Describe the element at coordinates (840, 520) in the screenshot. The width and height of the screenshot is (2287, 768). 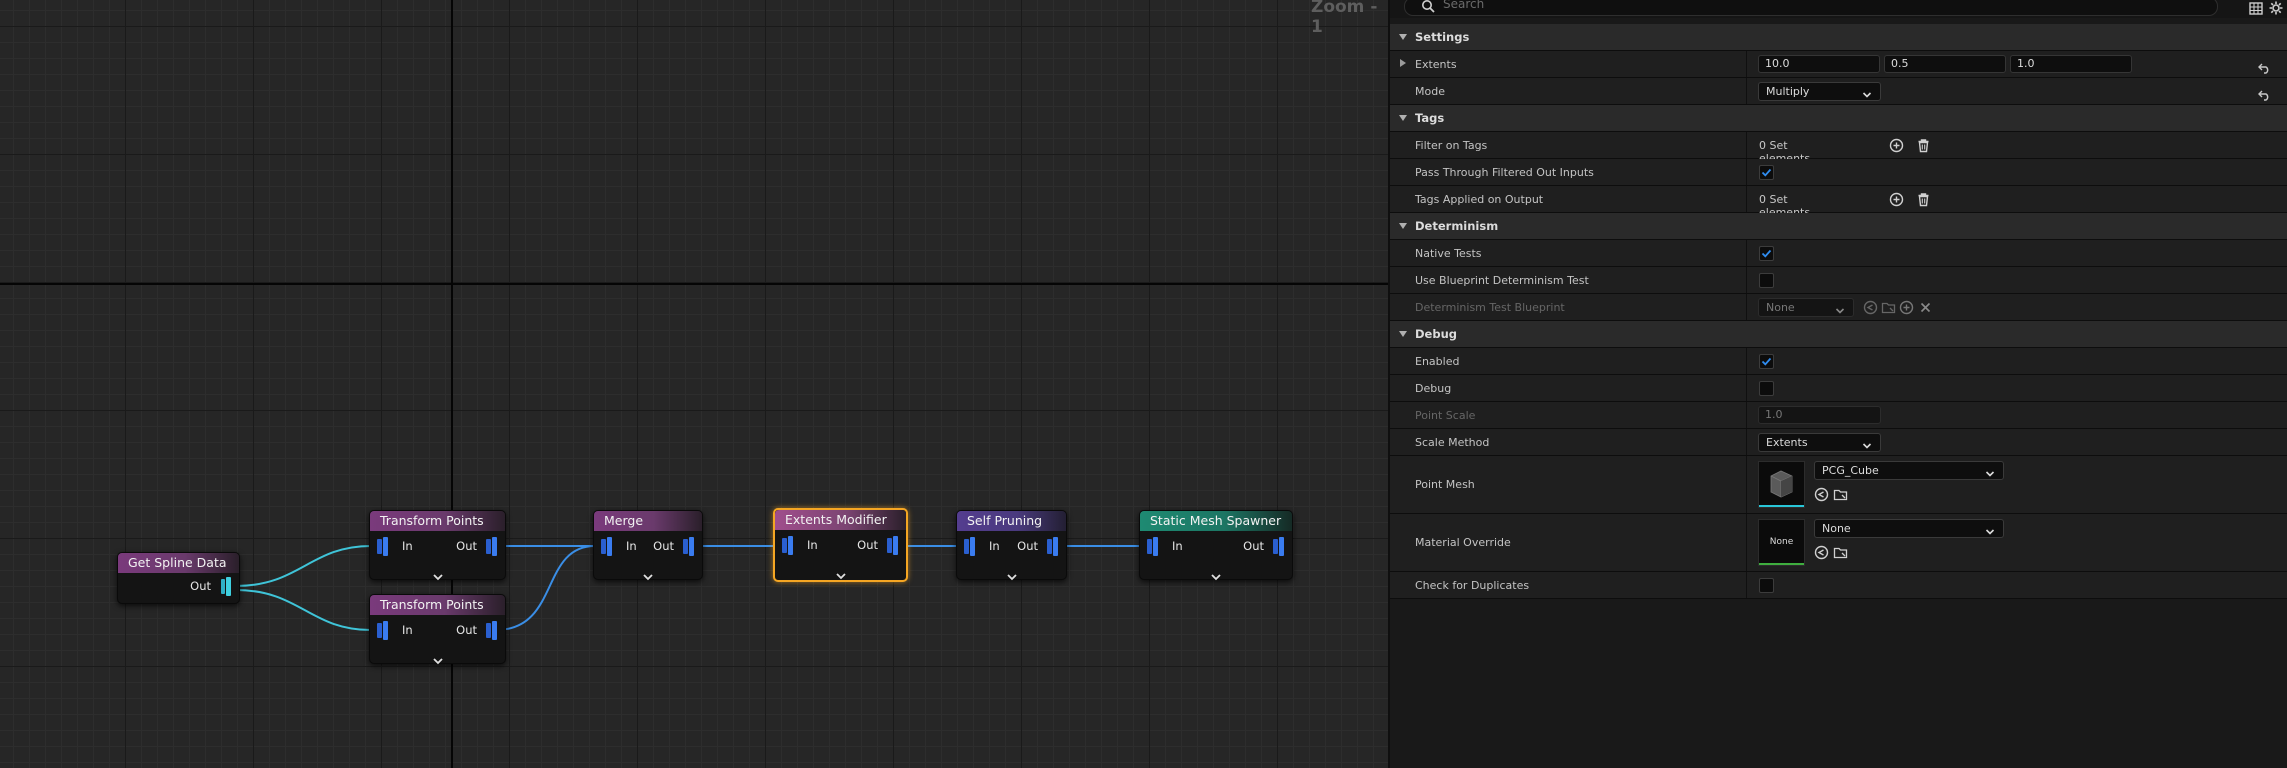
I see `node-title: Extents Modifier` at that location.